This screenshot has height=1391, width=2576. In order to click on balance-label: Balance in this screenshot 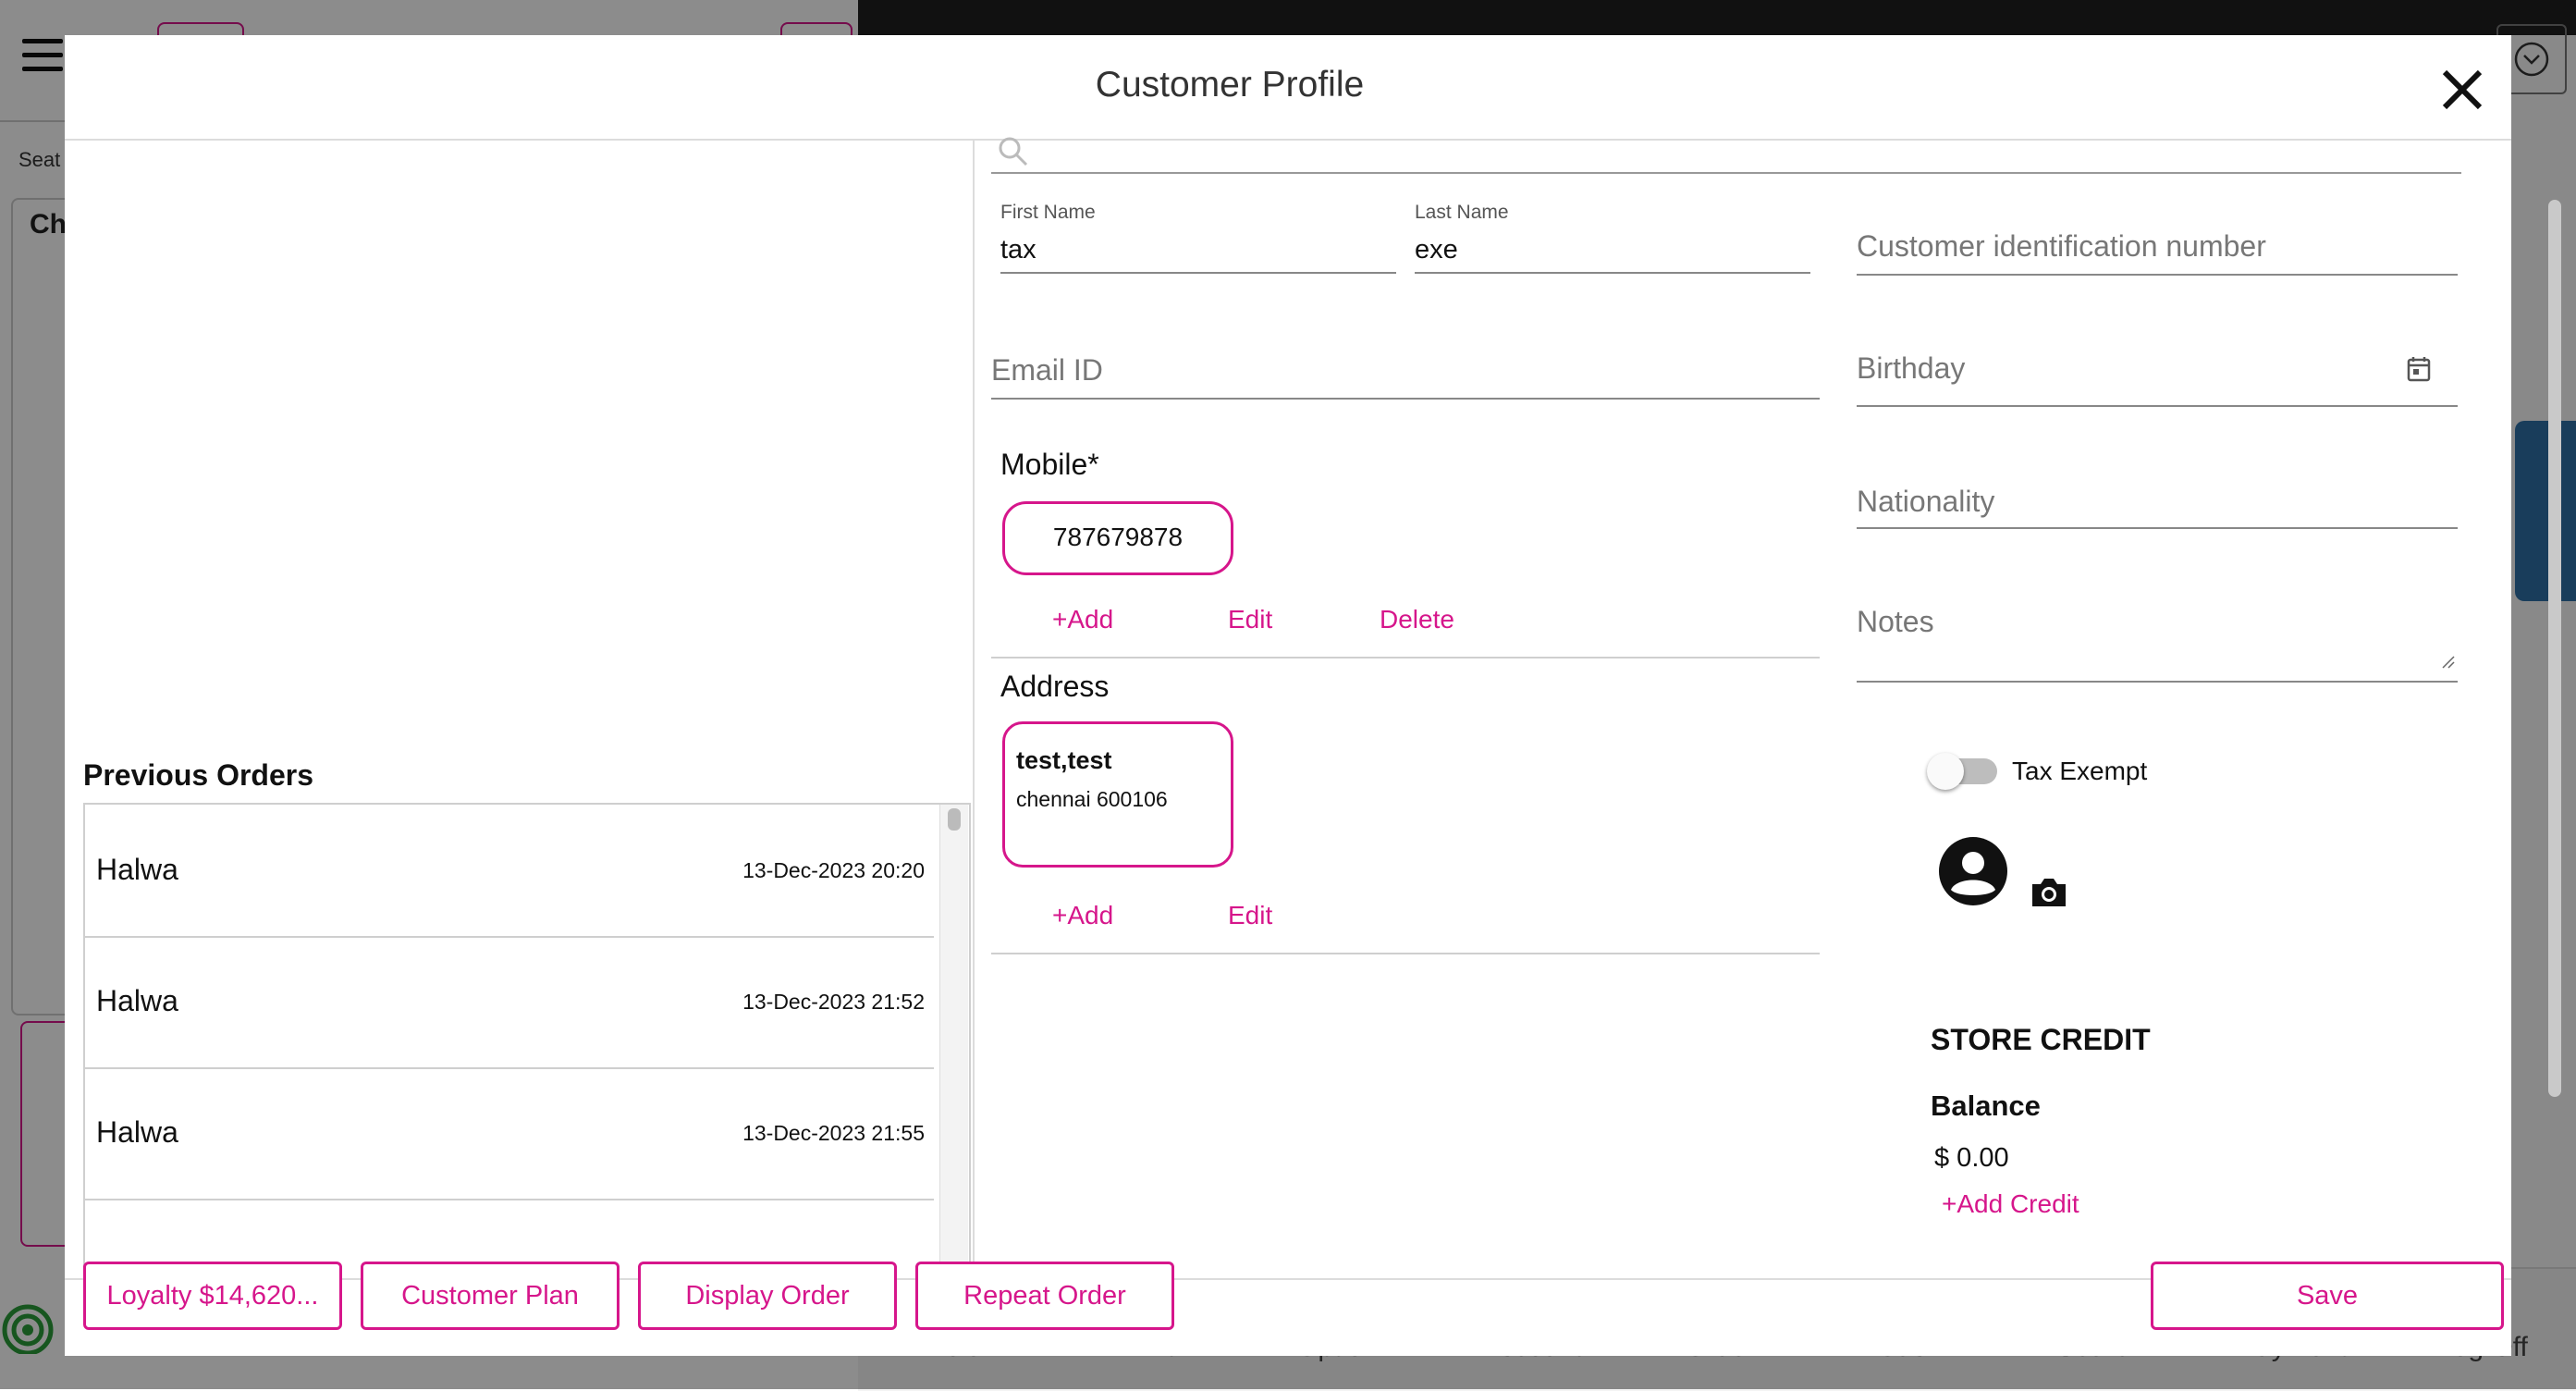, I will do `click(1986, 1105)`.